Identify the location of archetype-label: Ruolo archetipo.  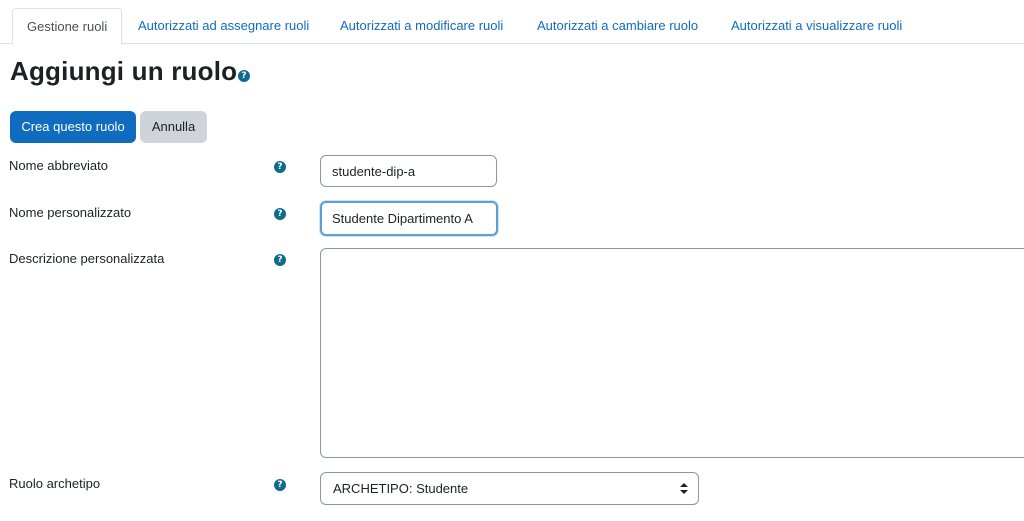
(55, 483).